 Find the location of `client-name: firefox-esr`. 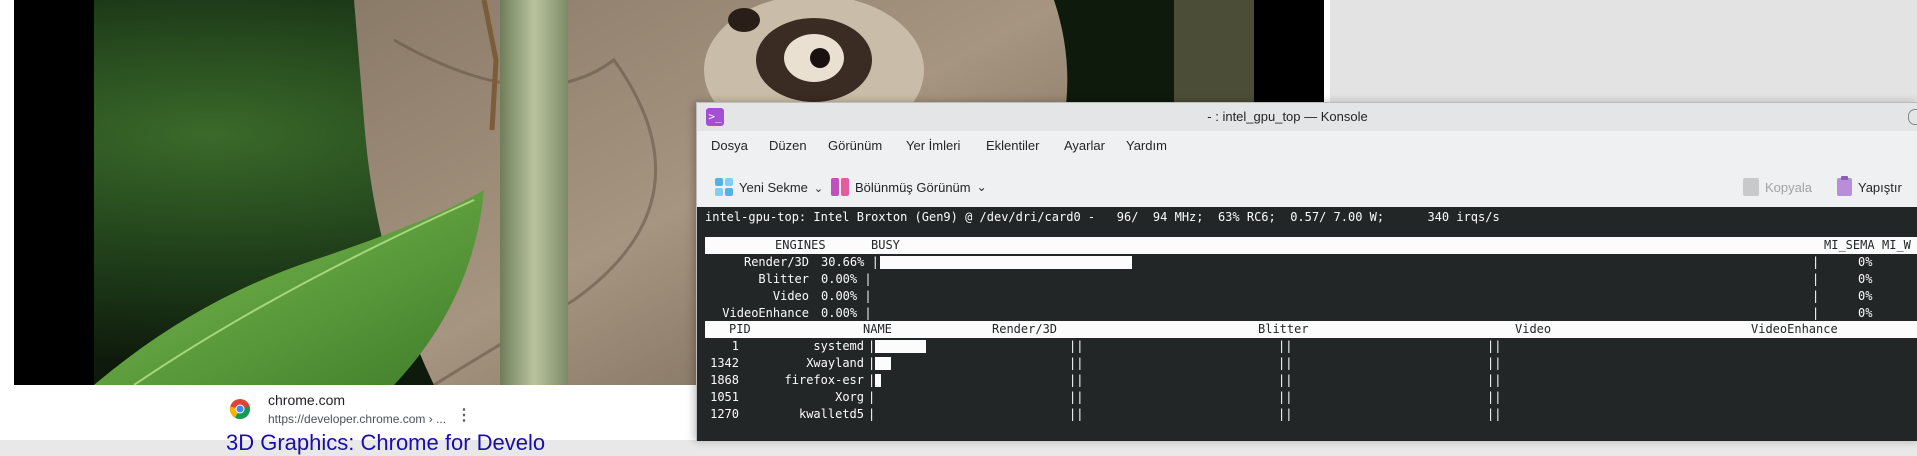

client-name: firefox-esr is located at coordinates (824, 380).